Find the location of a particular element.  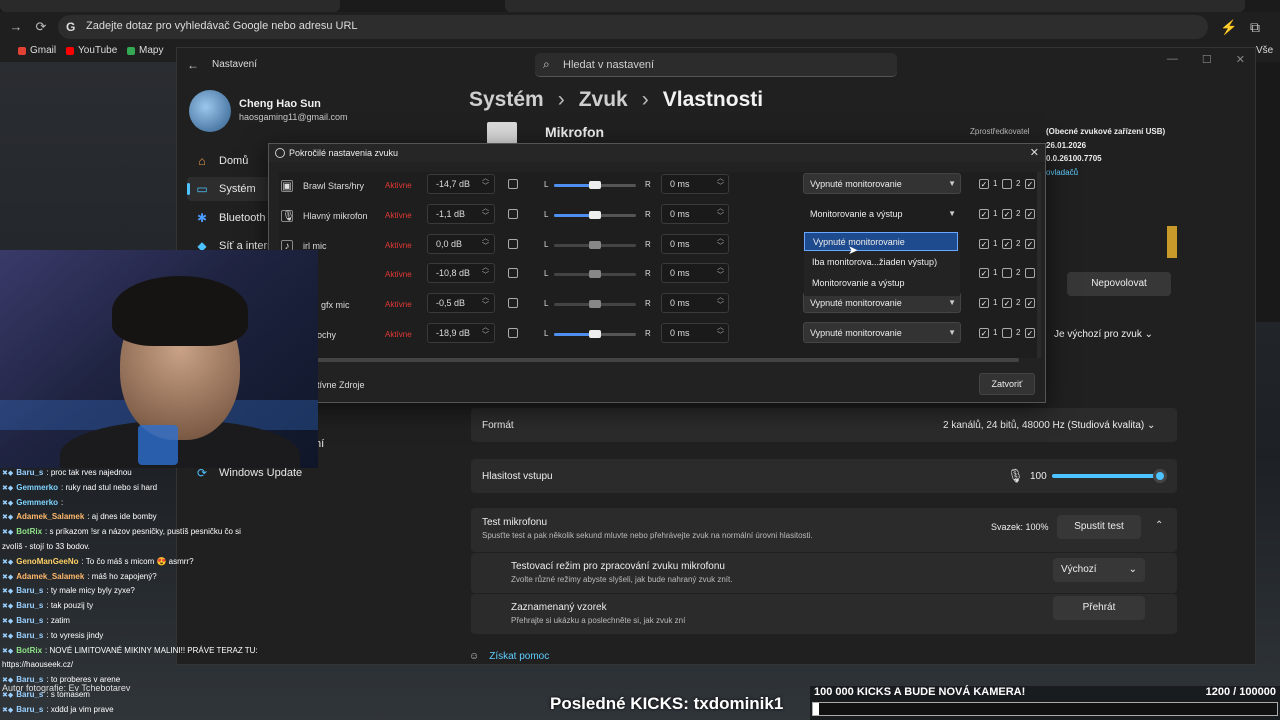

test-mode-dropdown: Výchozí ⌄ is located at coordinates (1099, 570).